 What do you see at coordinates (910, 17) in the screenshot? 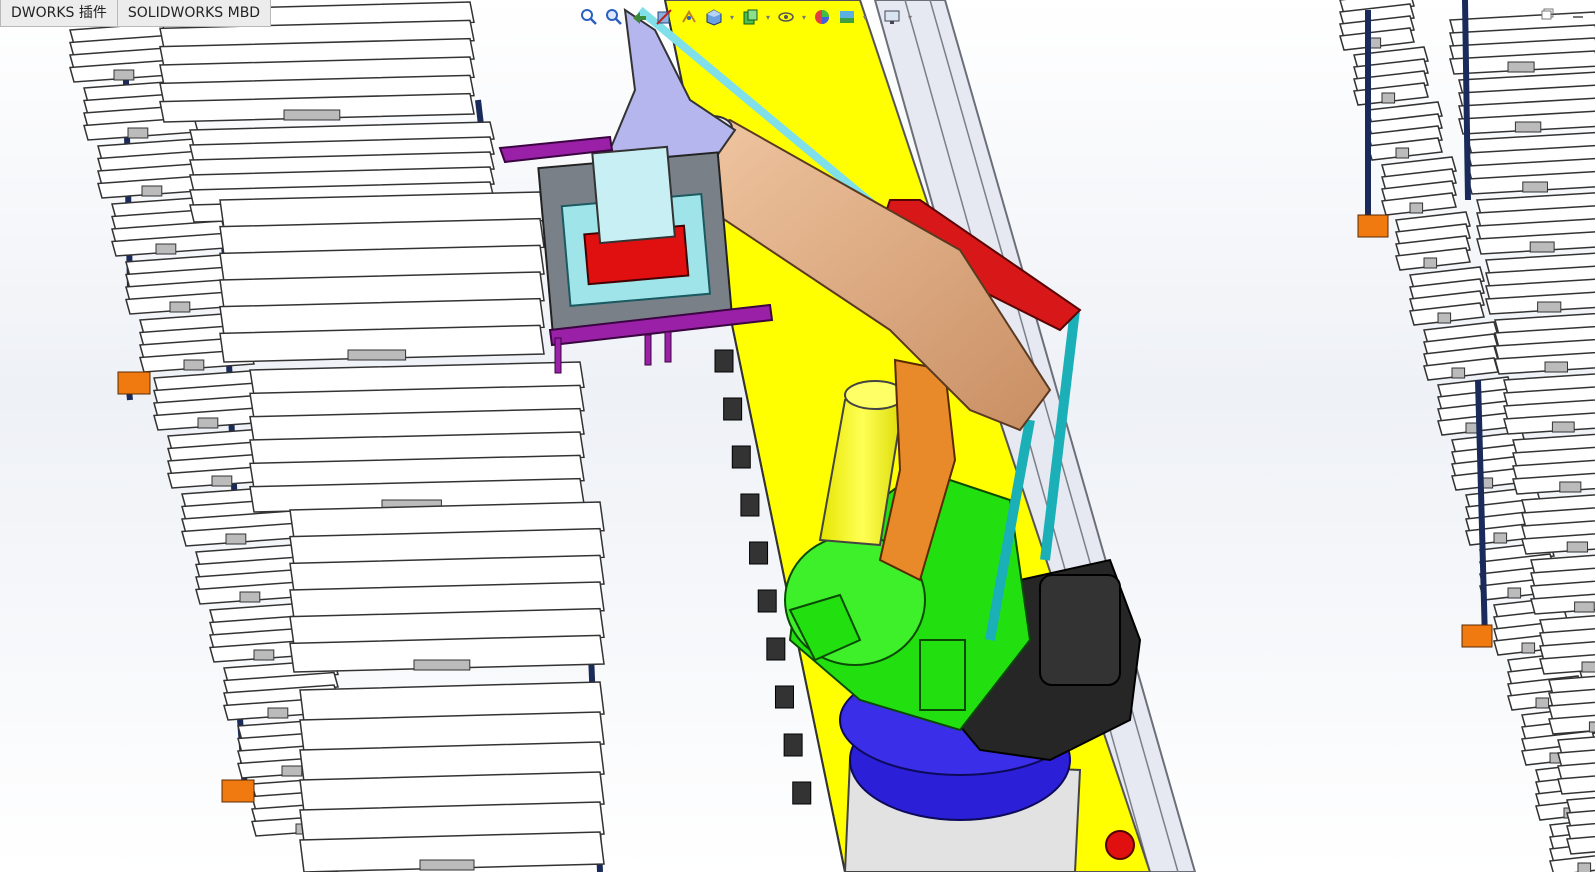
I see `view-settings-dropdown: ▾` at bounding box center [910, 17].